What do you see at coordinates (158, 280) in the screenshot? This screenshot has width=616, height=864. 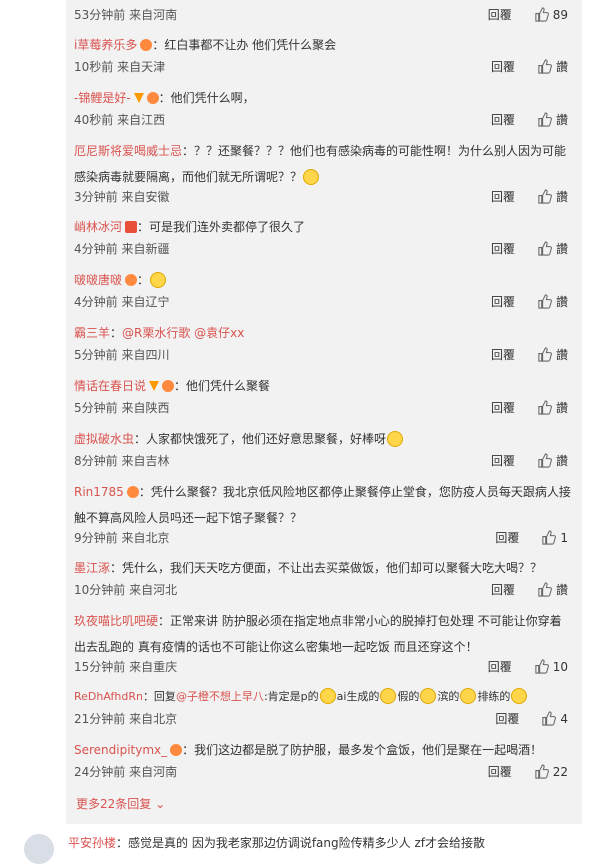 I see `grin-emoji-icon` at bounding box center [158, 280].